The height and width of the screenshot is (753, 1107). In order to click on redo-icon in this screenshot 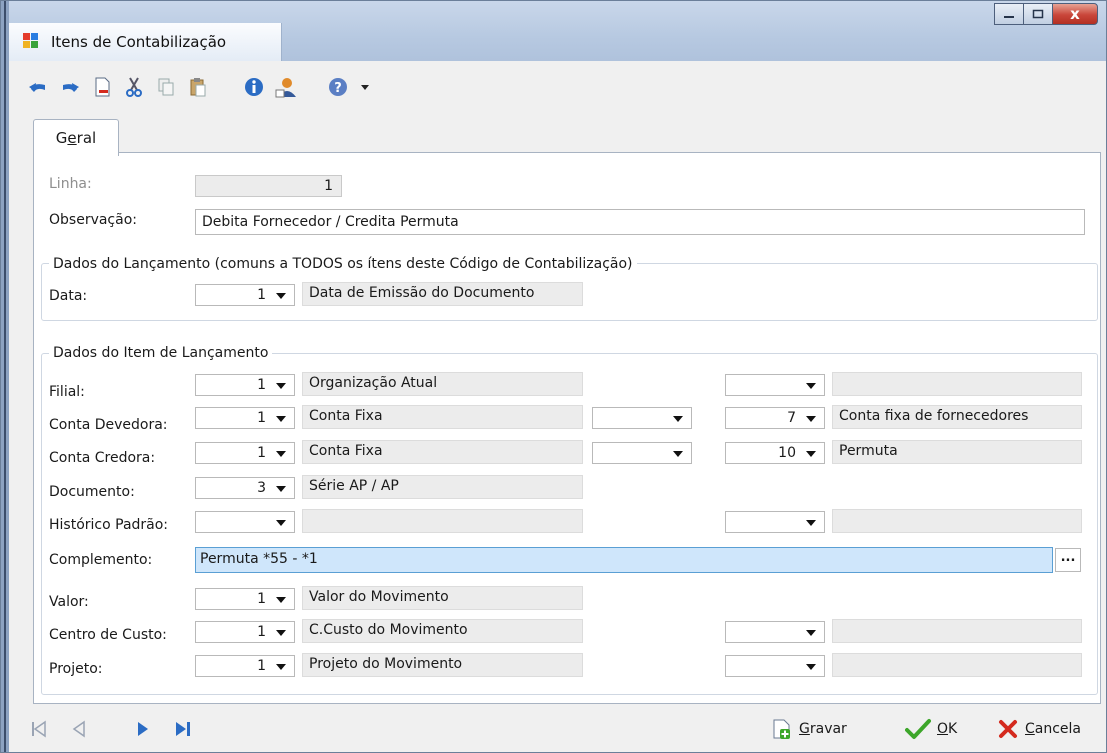, I will do `click(71, 87)`.